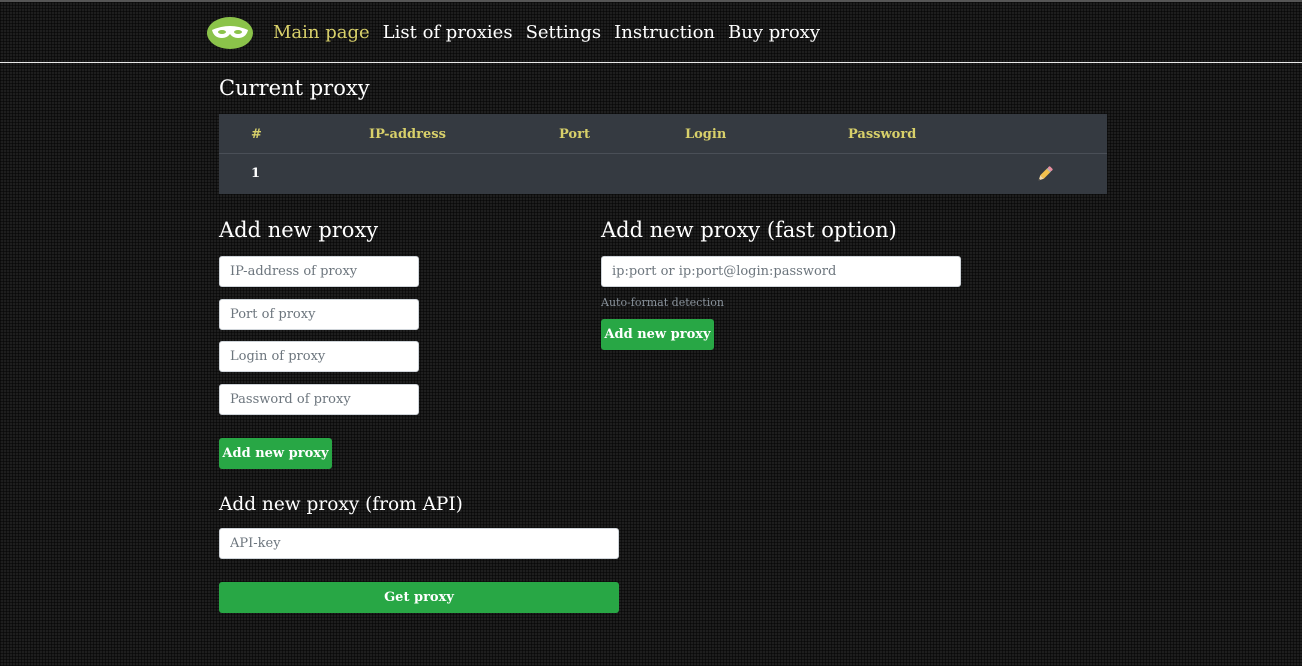 This screenshot has height=666, width=1302. Describe the element at coordinates (663, 174) in the screenshot. I see `table-row: 1` at that location.